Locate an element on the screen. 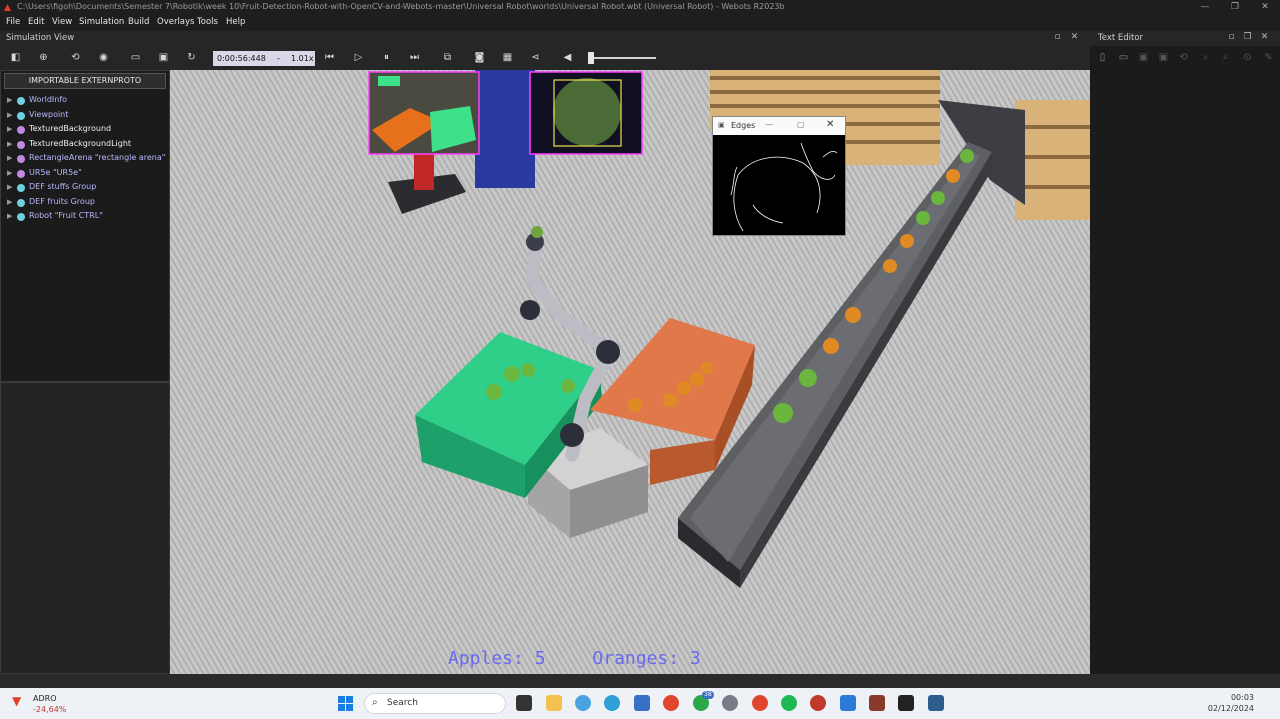  go-to-line-icon: ⊙ is located at coordinates (1247, 58).